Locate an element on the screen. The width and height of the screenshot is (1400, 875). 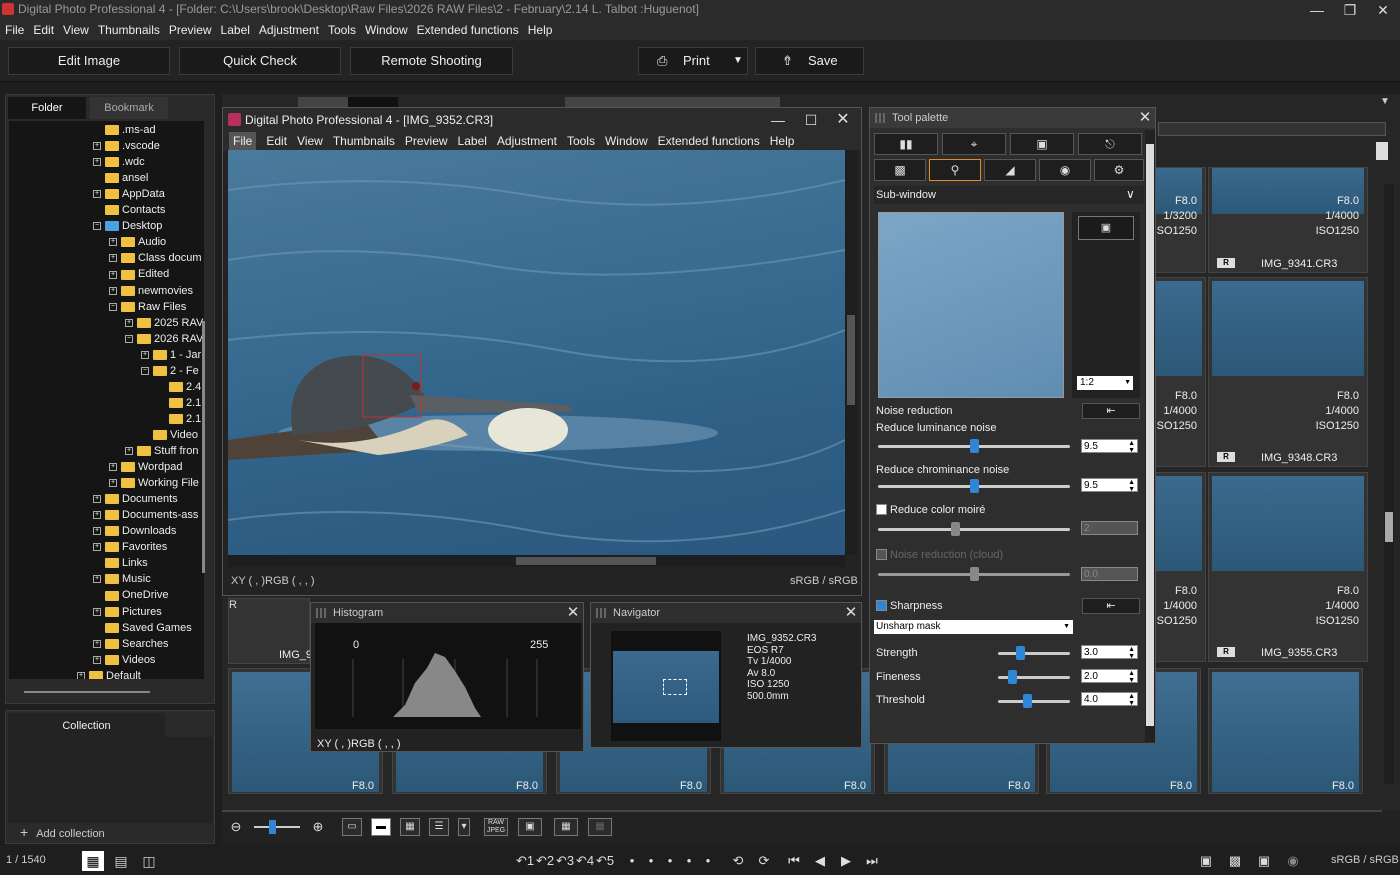
thumbnail: F8.0 1/4000 ISO1250 R IMG_9341.CR3 is located at coordinates (1288, 220).